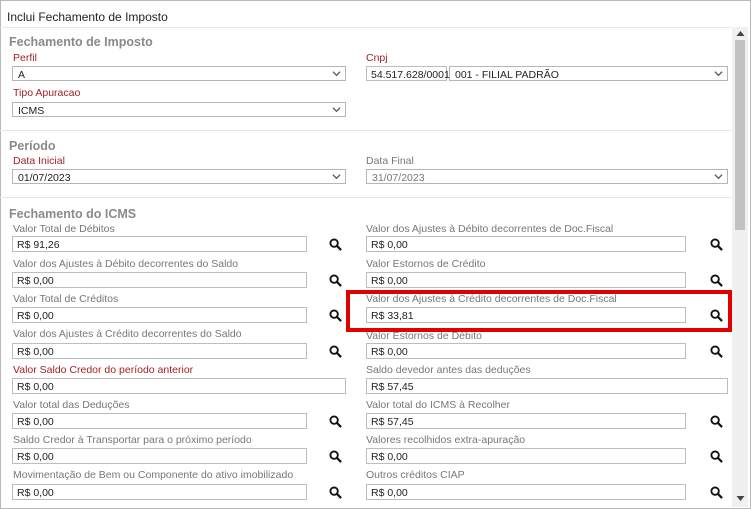 Image resolution: width=751 pixels, height=509 pixels. Describe the element at coordinates (35, 457) in the screenshot. I see `saldo-credor-transportar-value: R$ 0,00` at that location.